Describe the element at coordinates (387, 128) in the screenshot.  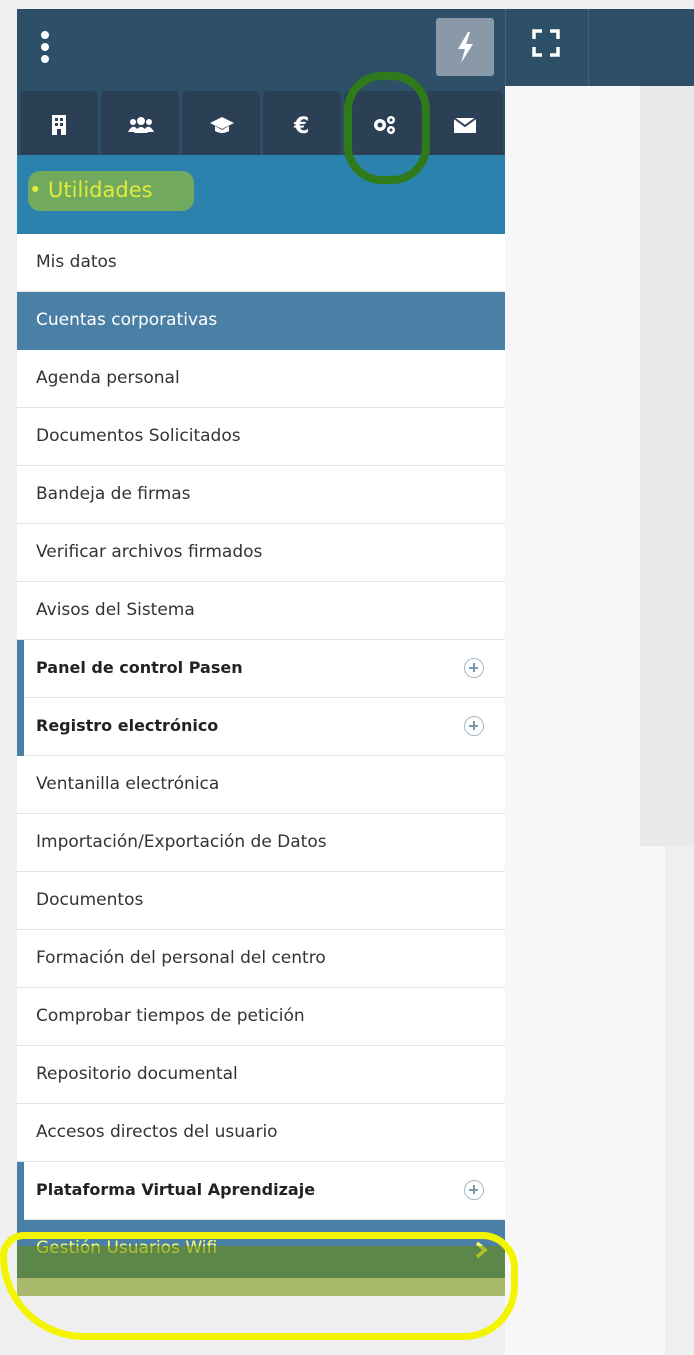
I see `circle-annotation` at that location.